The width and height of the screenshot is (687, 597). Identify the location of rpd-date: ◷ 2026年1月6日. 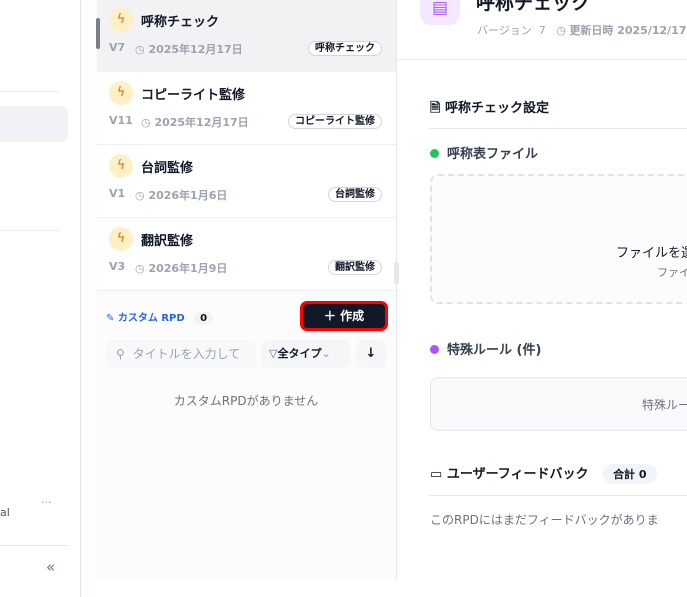
(181, 195).